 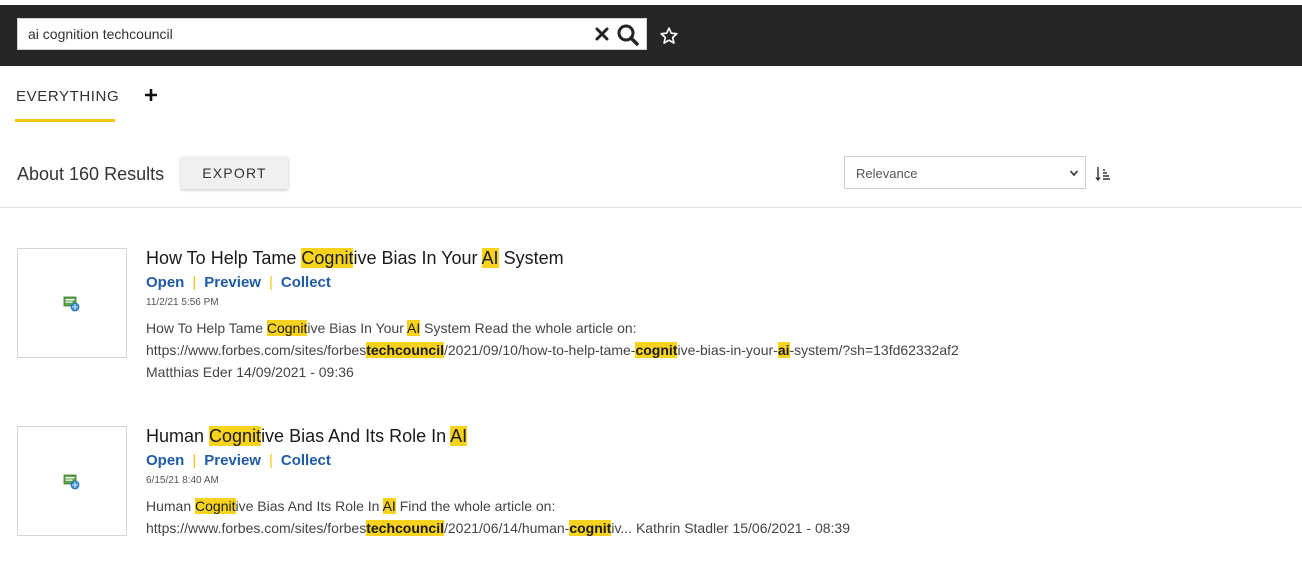 I want to click on title-text: How To Help Tame, so click(x=224, y=258).